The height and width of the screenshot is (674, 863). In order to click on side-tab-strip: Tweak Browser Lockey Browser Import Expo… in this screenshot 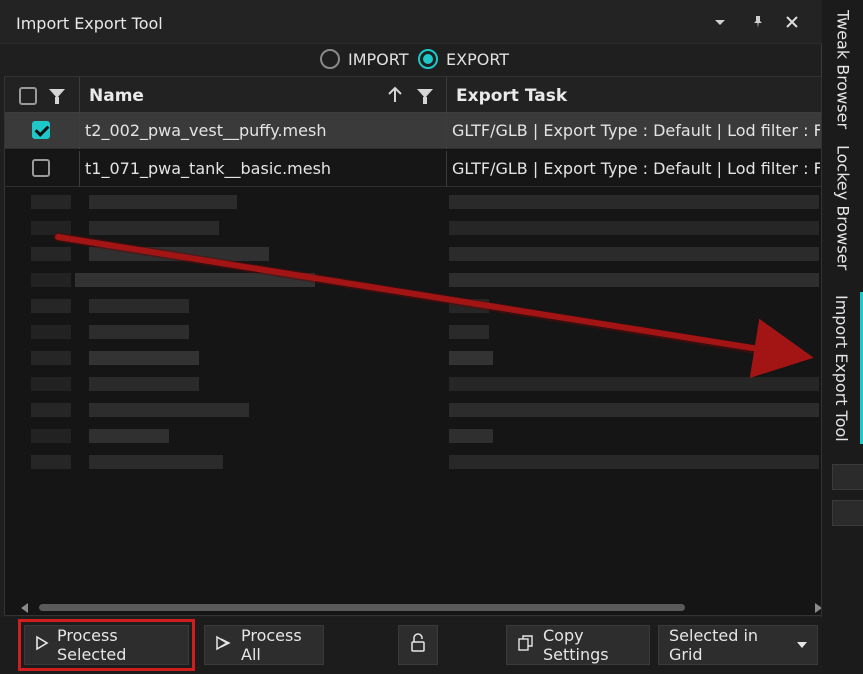, I will do `click(843, 337)`.